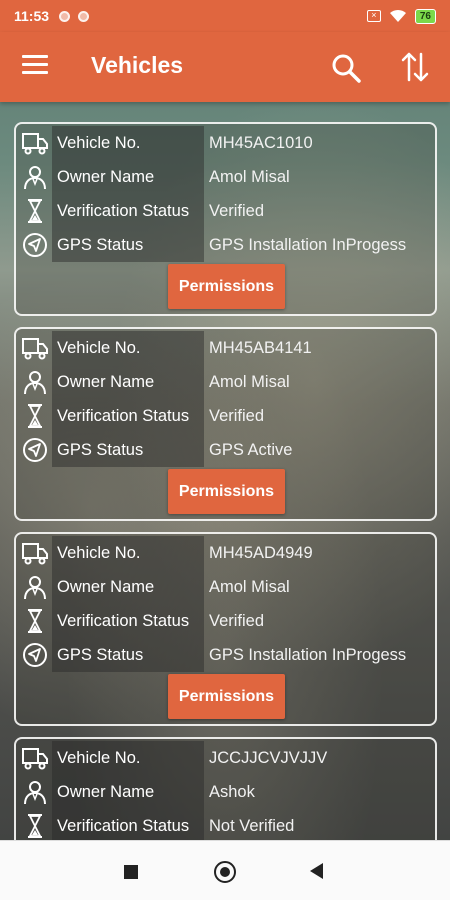 This screenshot has width=450, height=900. I want to click on vehicle-no-row: Vehicle No. MH45AD4949, so click(225, 553).